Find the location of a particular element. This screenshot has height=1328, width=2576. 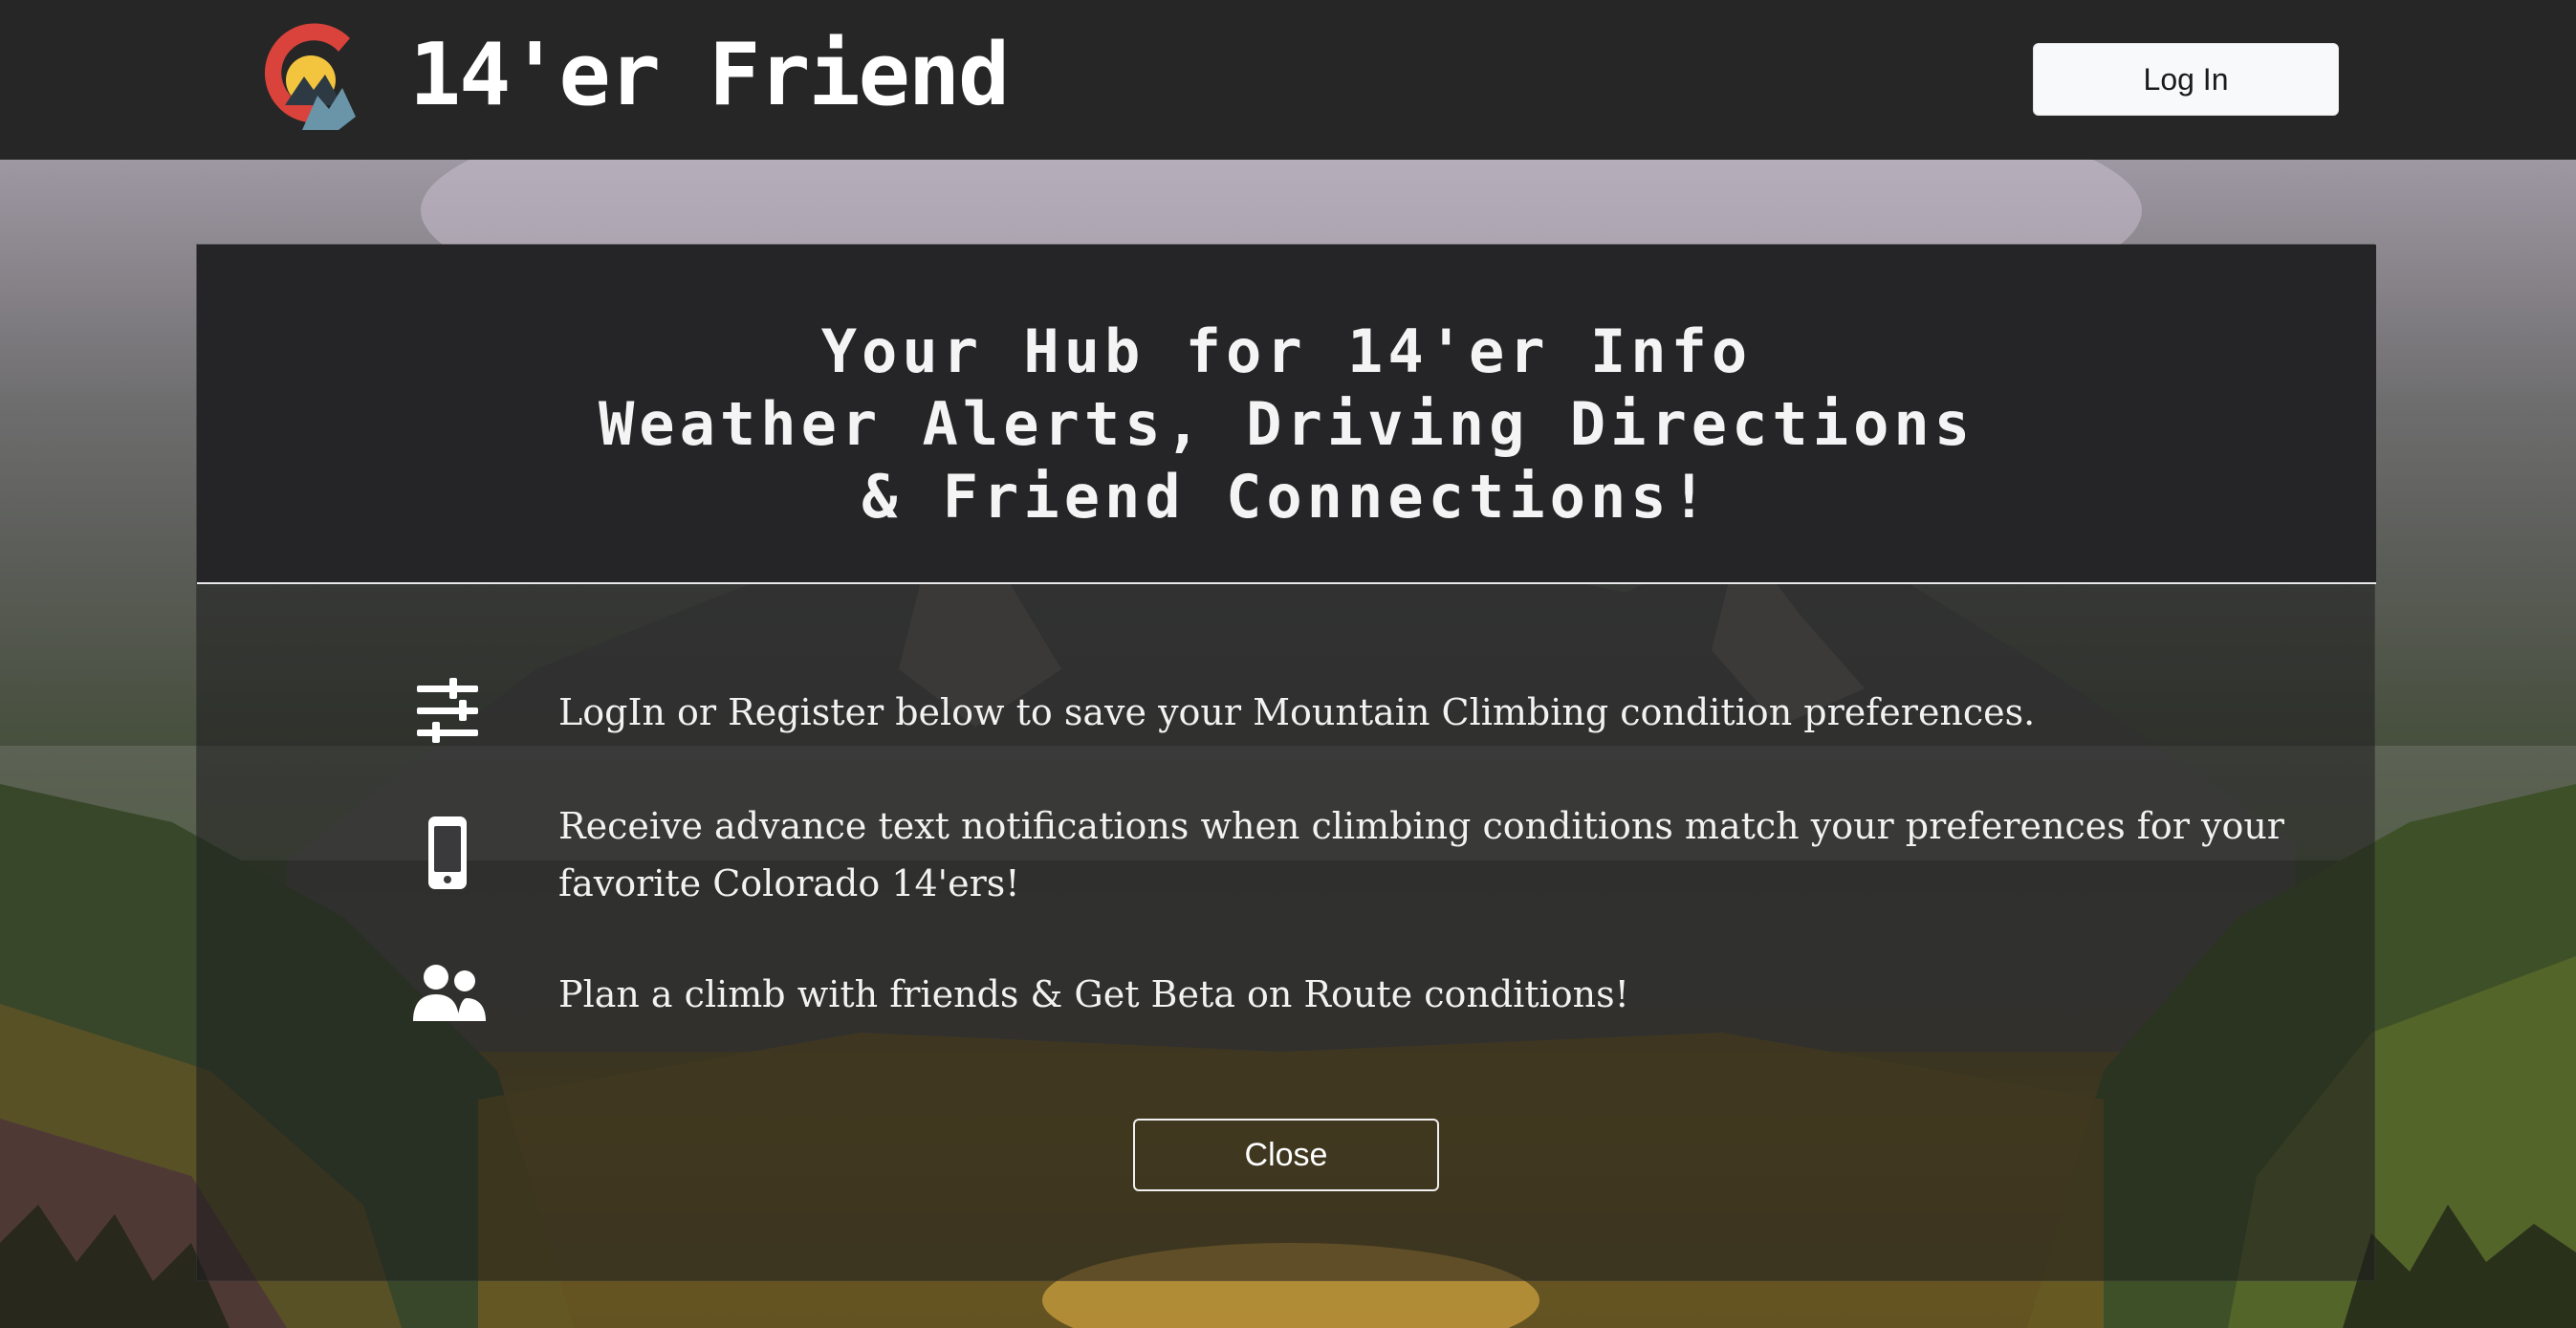

sliders-icon is located at coordinates (447, 710).